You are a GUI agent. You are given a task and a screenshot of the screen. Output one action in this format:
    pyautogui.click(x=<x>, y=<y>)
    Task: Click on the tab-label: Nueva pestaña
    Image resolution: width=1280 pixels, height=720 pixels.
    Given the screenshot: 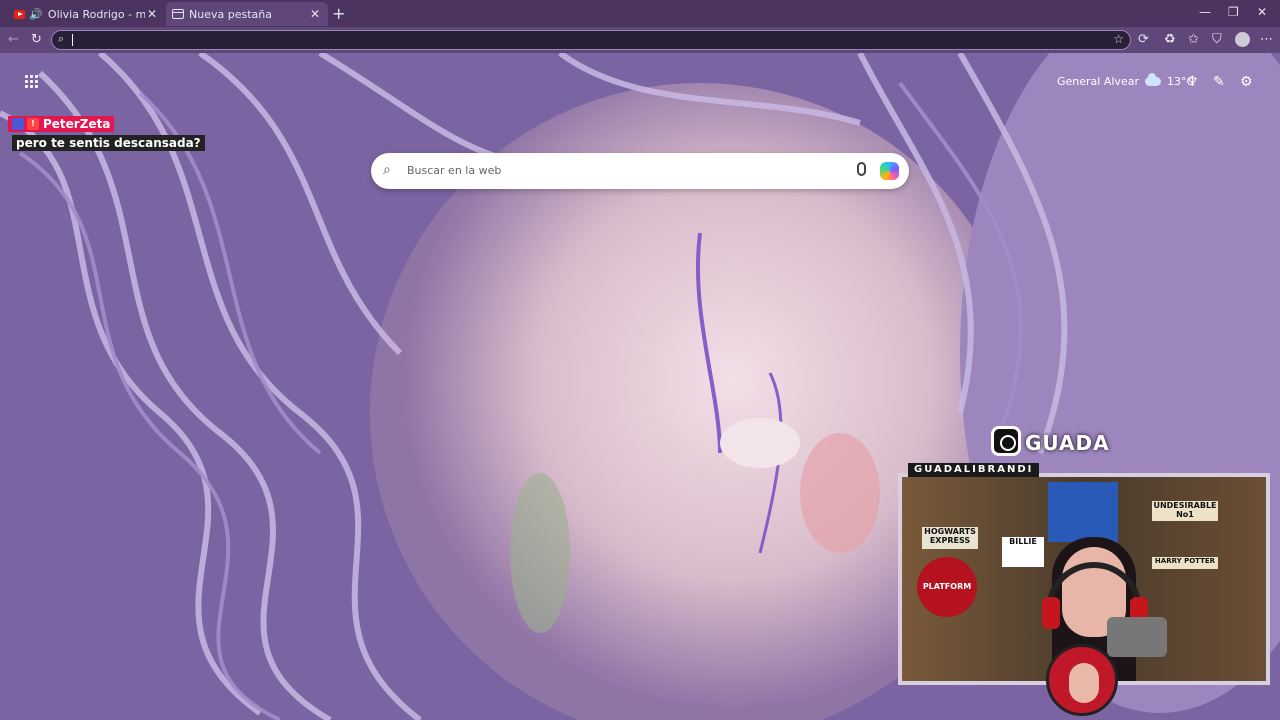 What is the action you would take?
    pyautogui.click(x=230, y=14)
    